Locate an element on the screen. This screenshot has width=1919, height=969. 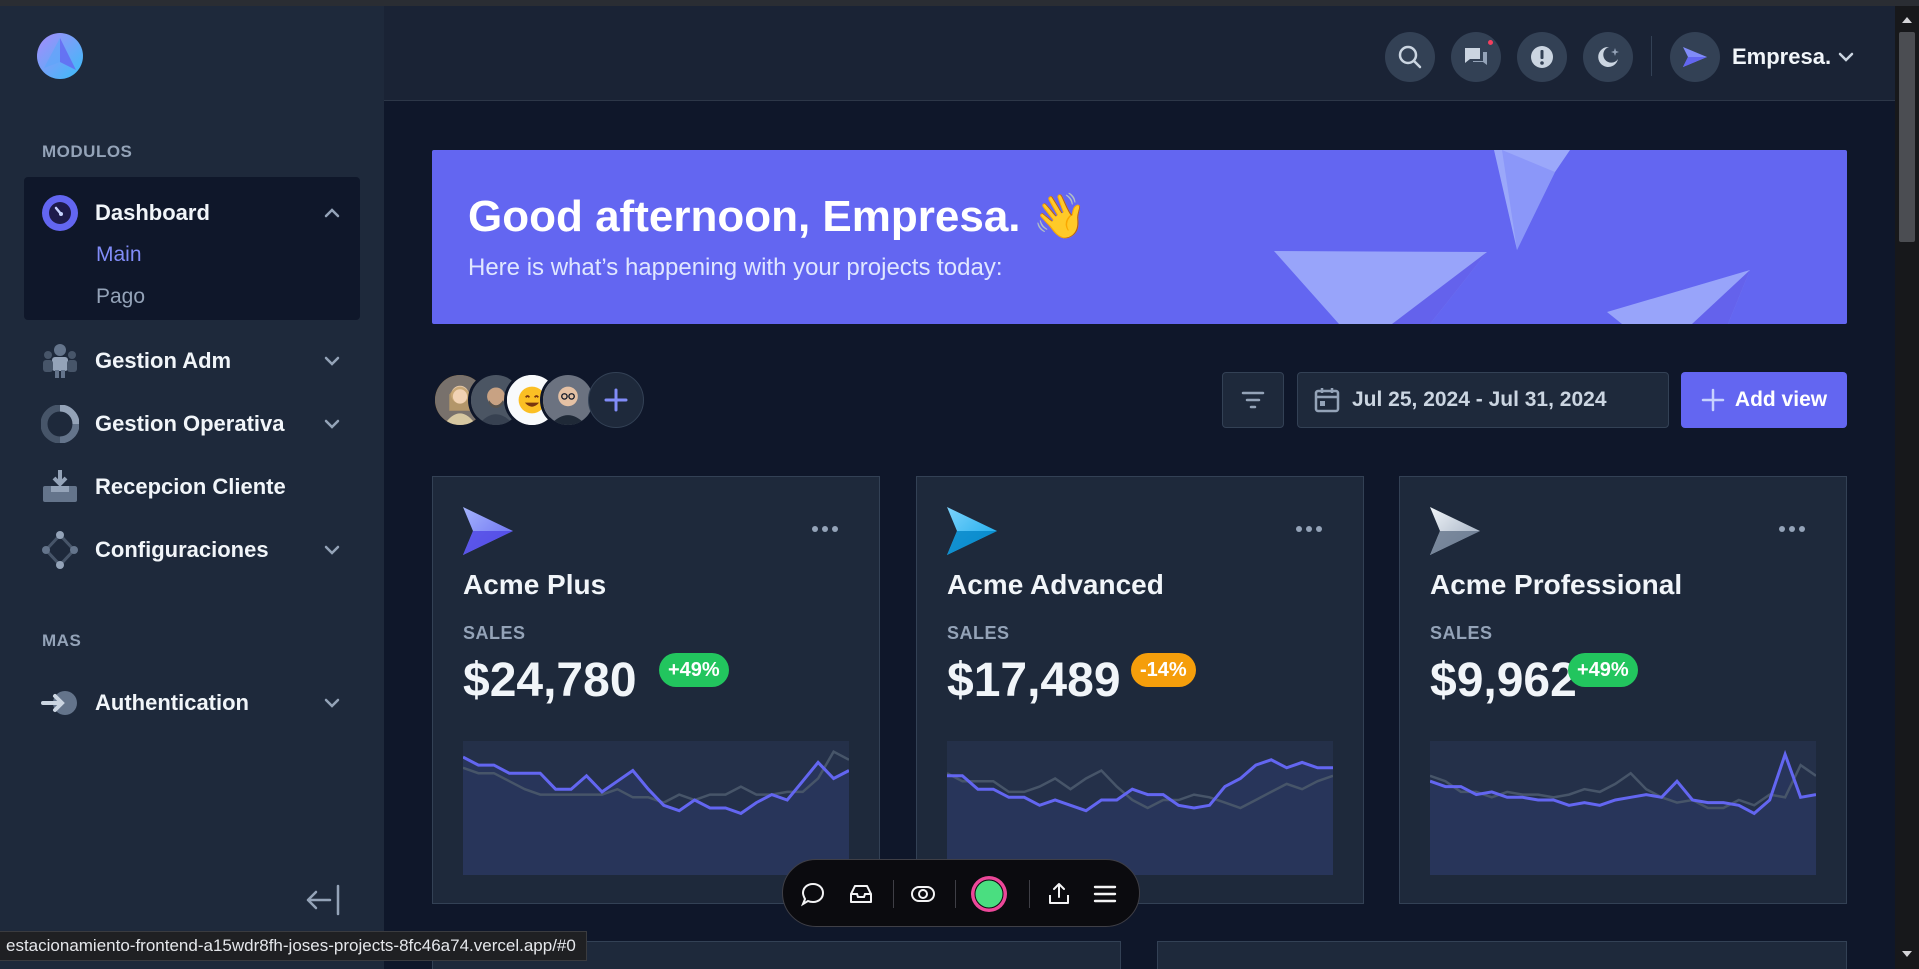
status-avatar-icon is located at coordinates (989, 894).